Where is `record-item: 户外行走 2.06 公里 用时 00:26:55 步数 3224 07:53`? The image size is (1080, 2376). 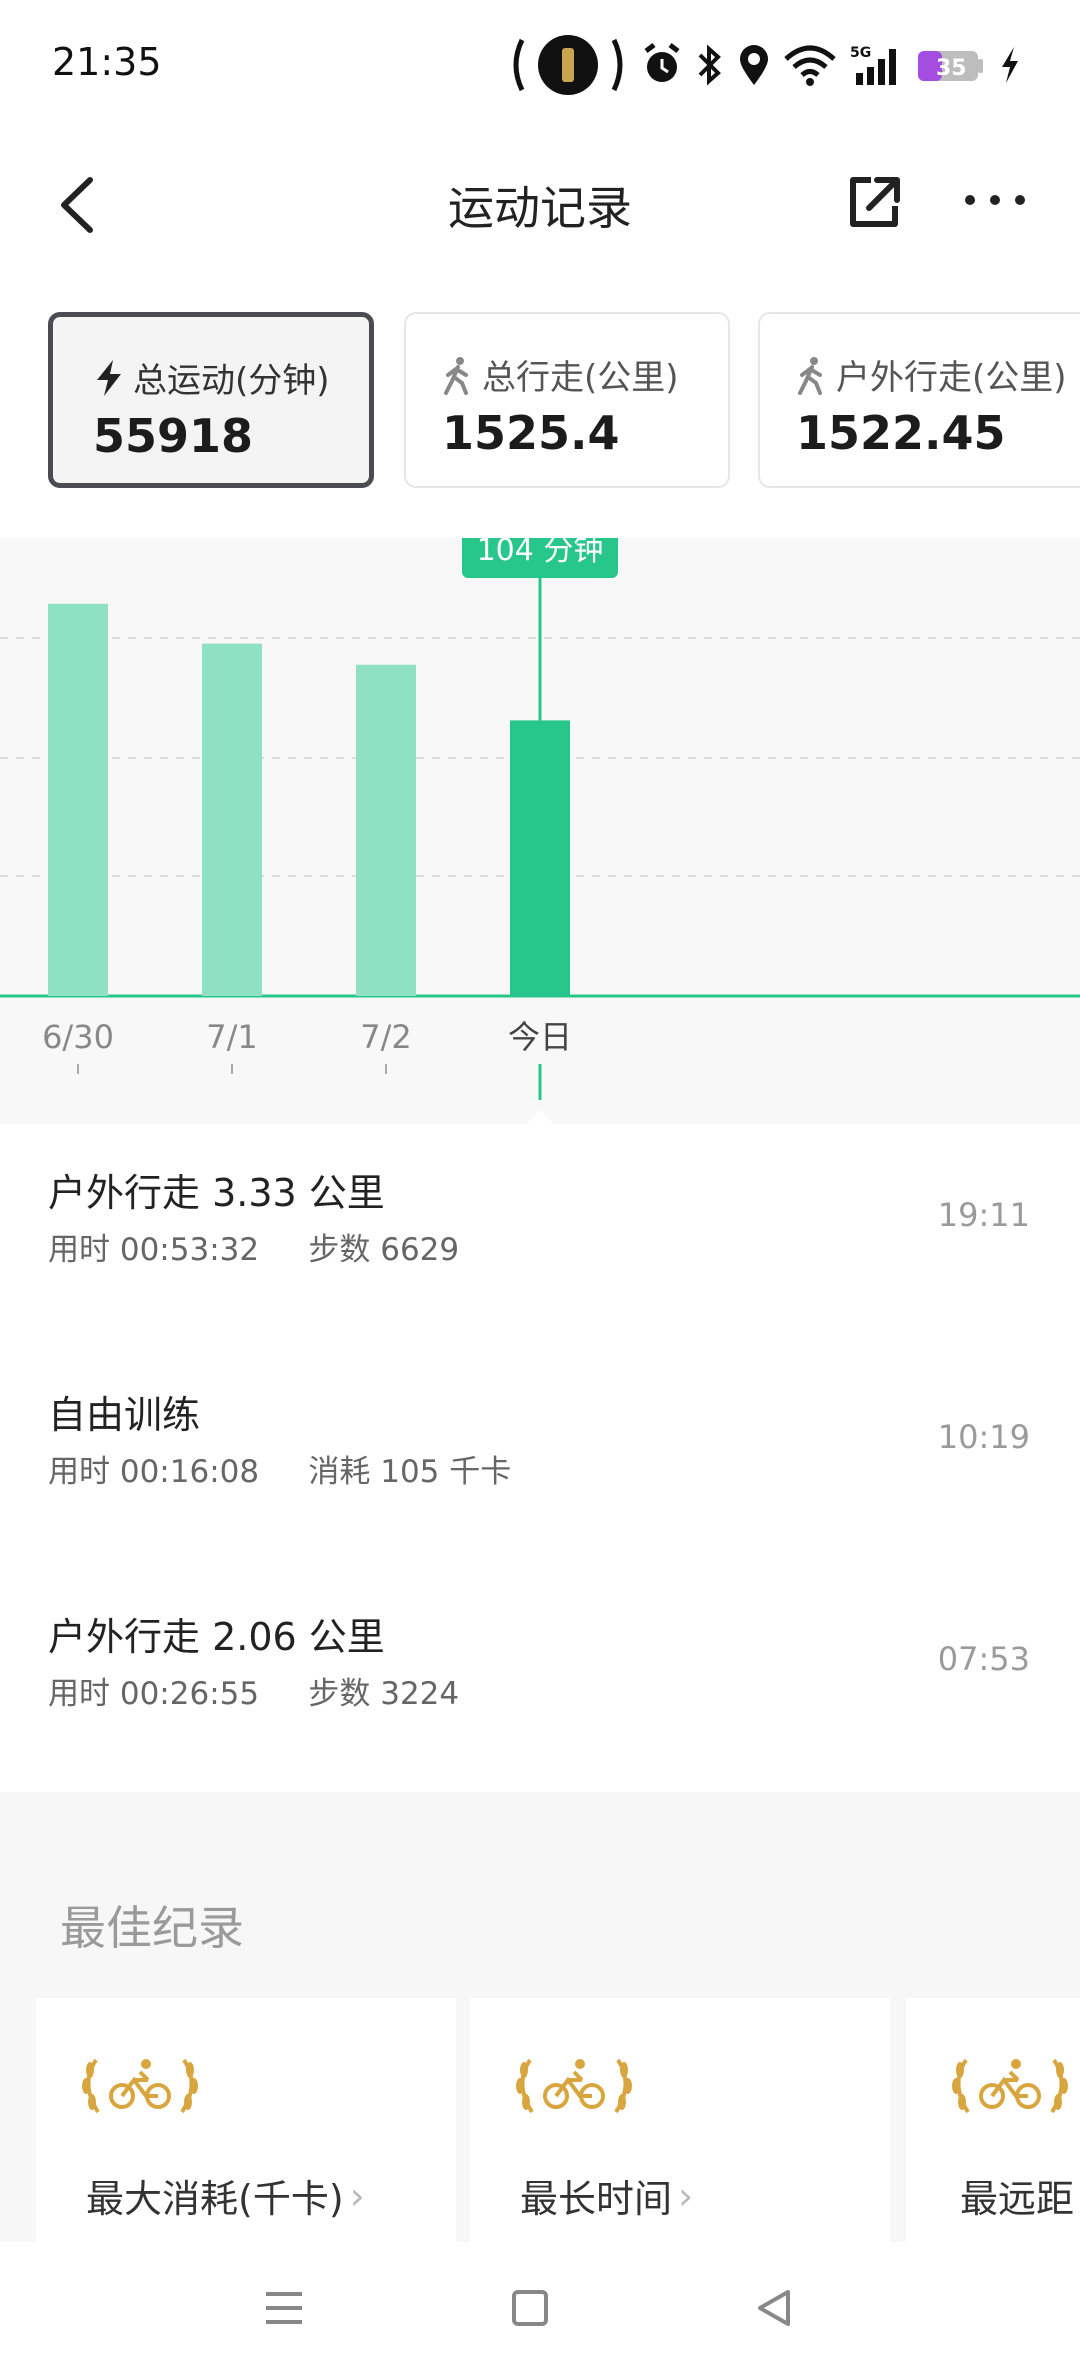
record-item: 户外行走 2.06 公里 用时 00:26:55 步数 3224 07:53 is located at coordinates (540, 1668).